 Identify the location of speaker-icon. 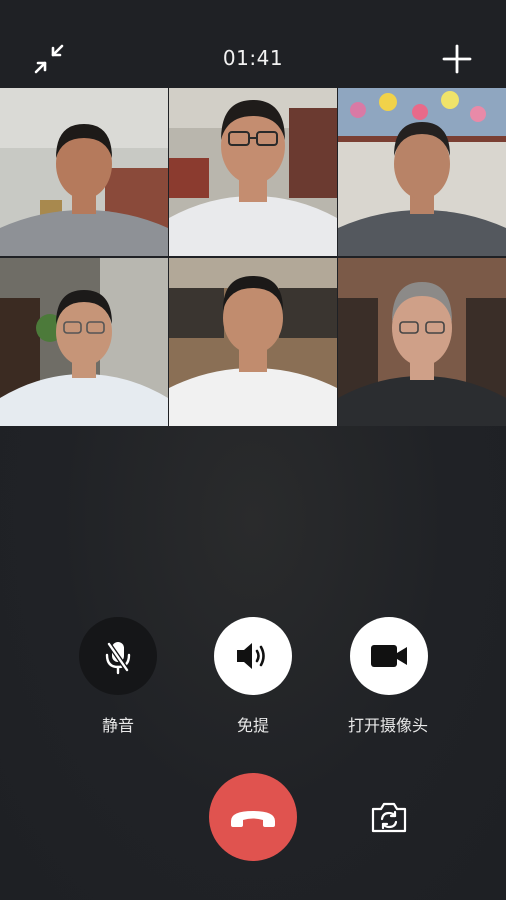
(251, 656).